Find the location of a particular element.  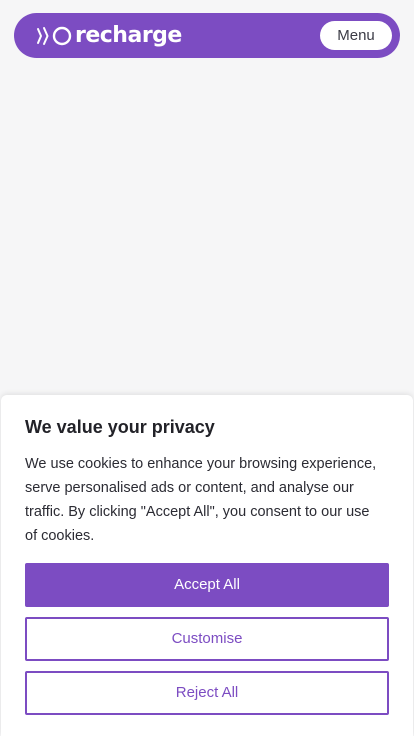

customise-button: Customise is located at coordinates (207, 639).